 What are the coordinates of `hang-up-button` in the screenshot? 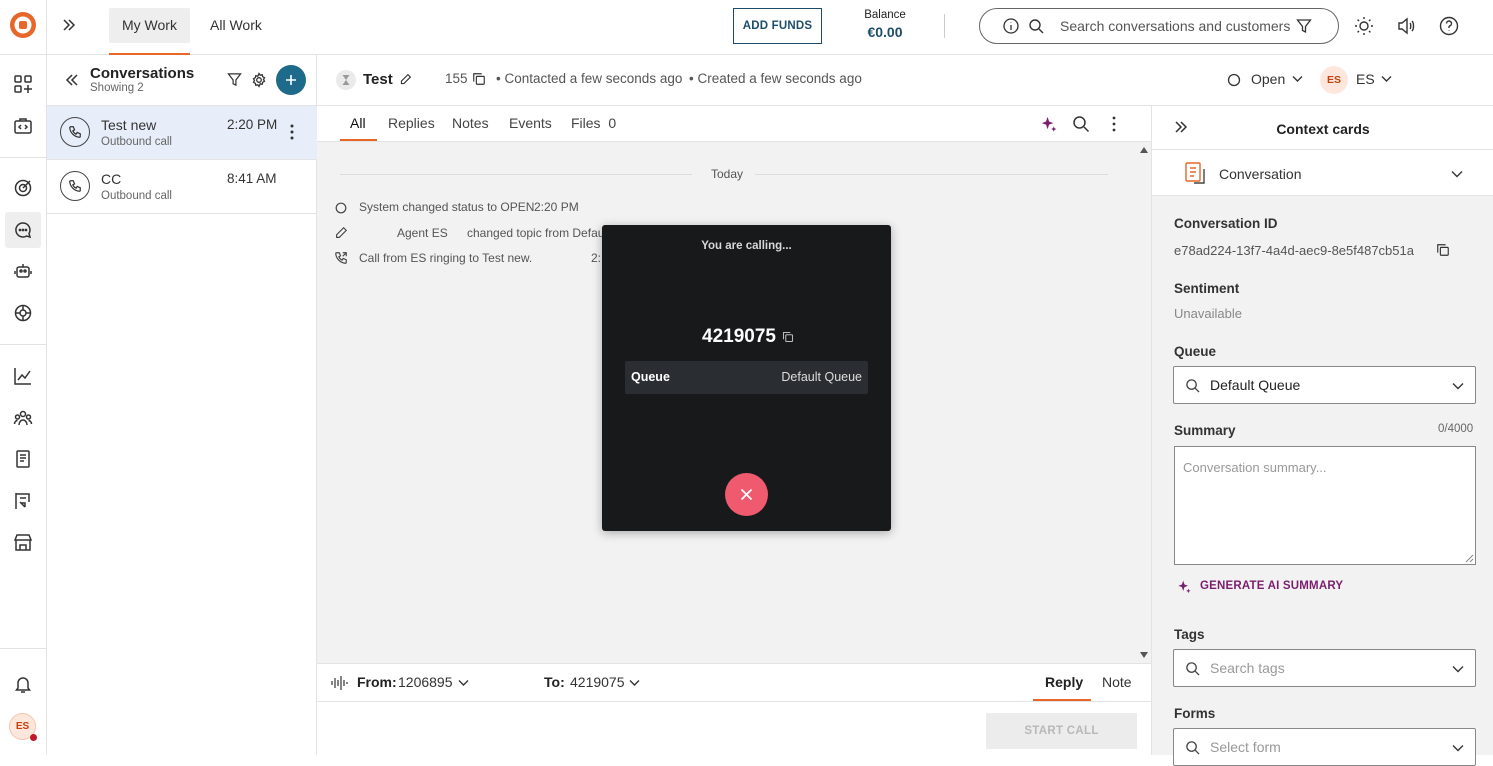 It's located at (746, 494).